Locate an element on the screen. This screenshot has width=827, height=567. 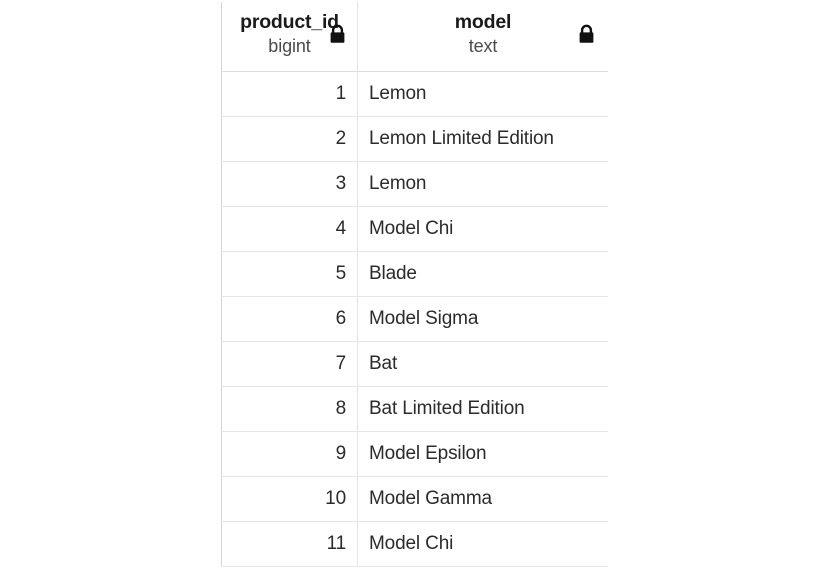
table-row: 5 Blade is located at coordinates (414, 274).